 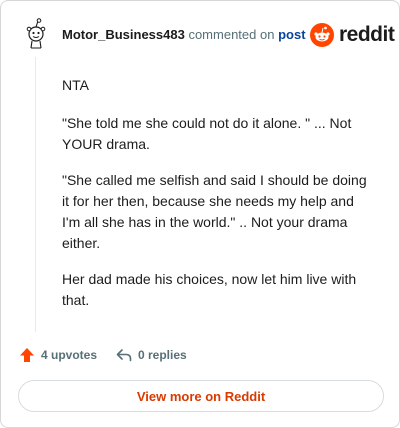 I want to click on comment-paragraph: NTA, so click(x=75, y=85).